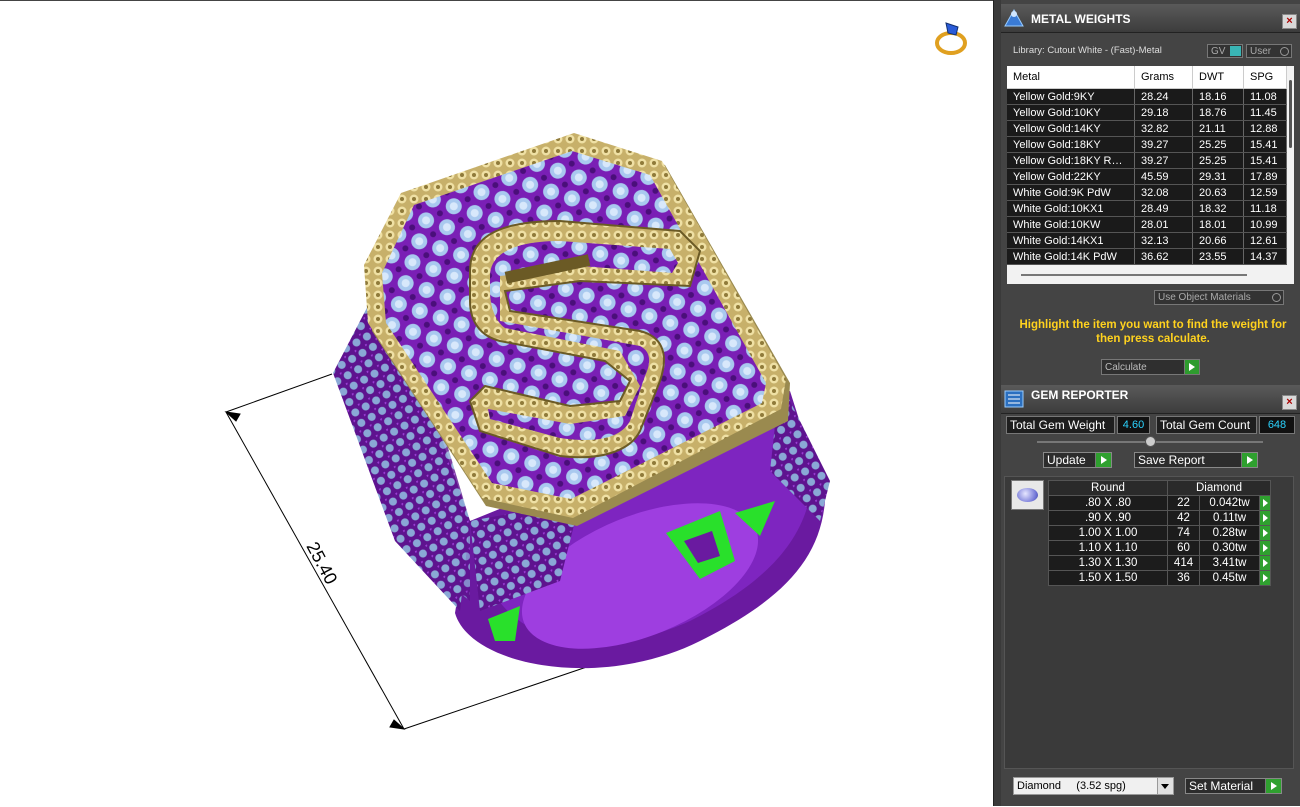 Image resolution: width=1300 pixels, height=807 pixels. I want to click on table-cell: 18.01, so click(1218, 224).